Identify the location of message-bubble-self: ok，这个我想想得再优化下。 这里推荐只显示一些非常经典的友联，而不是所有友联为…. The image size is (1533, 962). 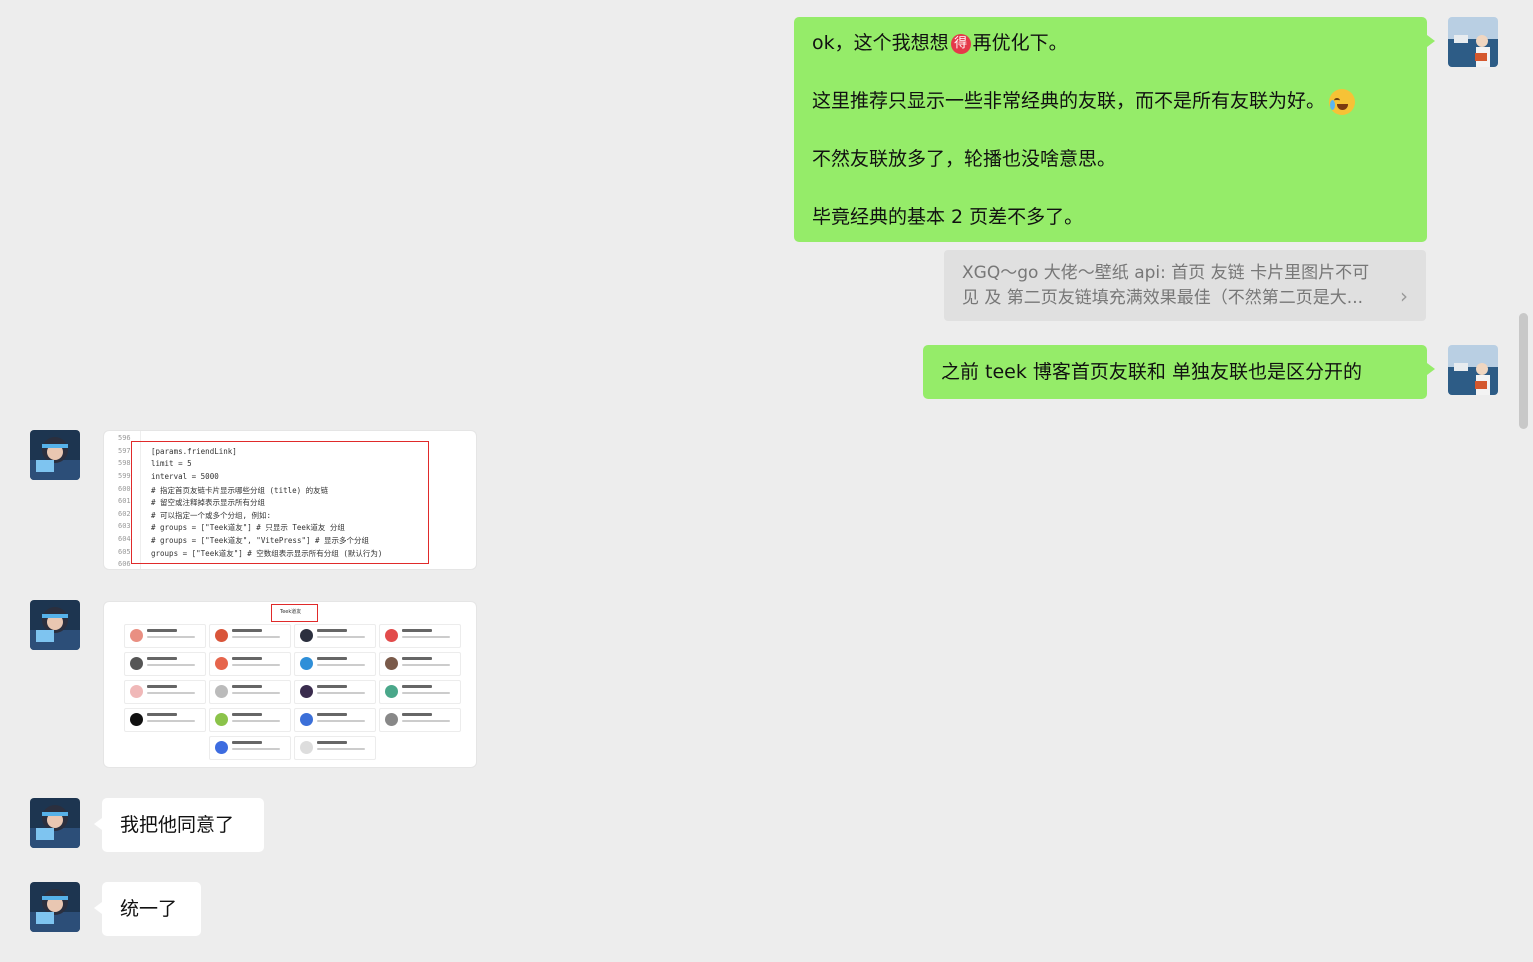
(1114, 129).